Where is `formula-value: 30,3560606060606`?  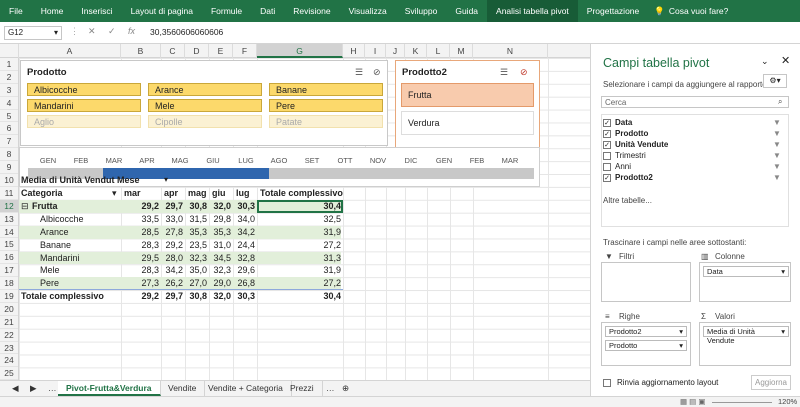 formula-value: 30,3560606060606 is located at coordinates (186, 32).